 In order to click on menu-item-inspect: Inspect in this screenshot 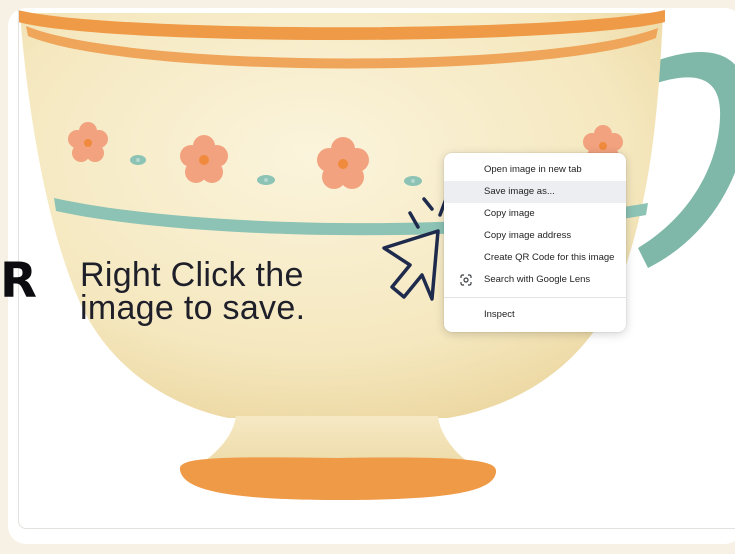, I will do `click(535, 315)`.